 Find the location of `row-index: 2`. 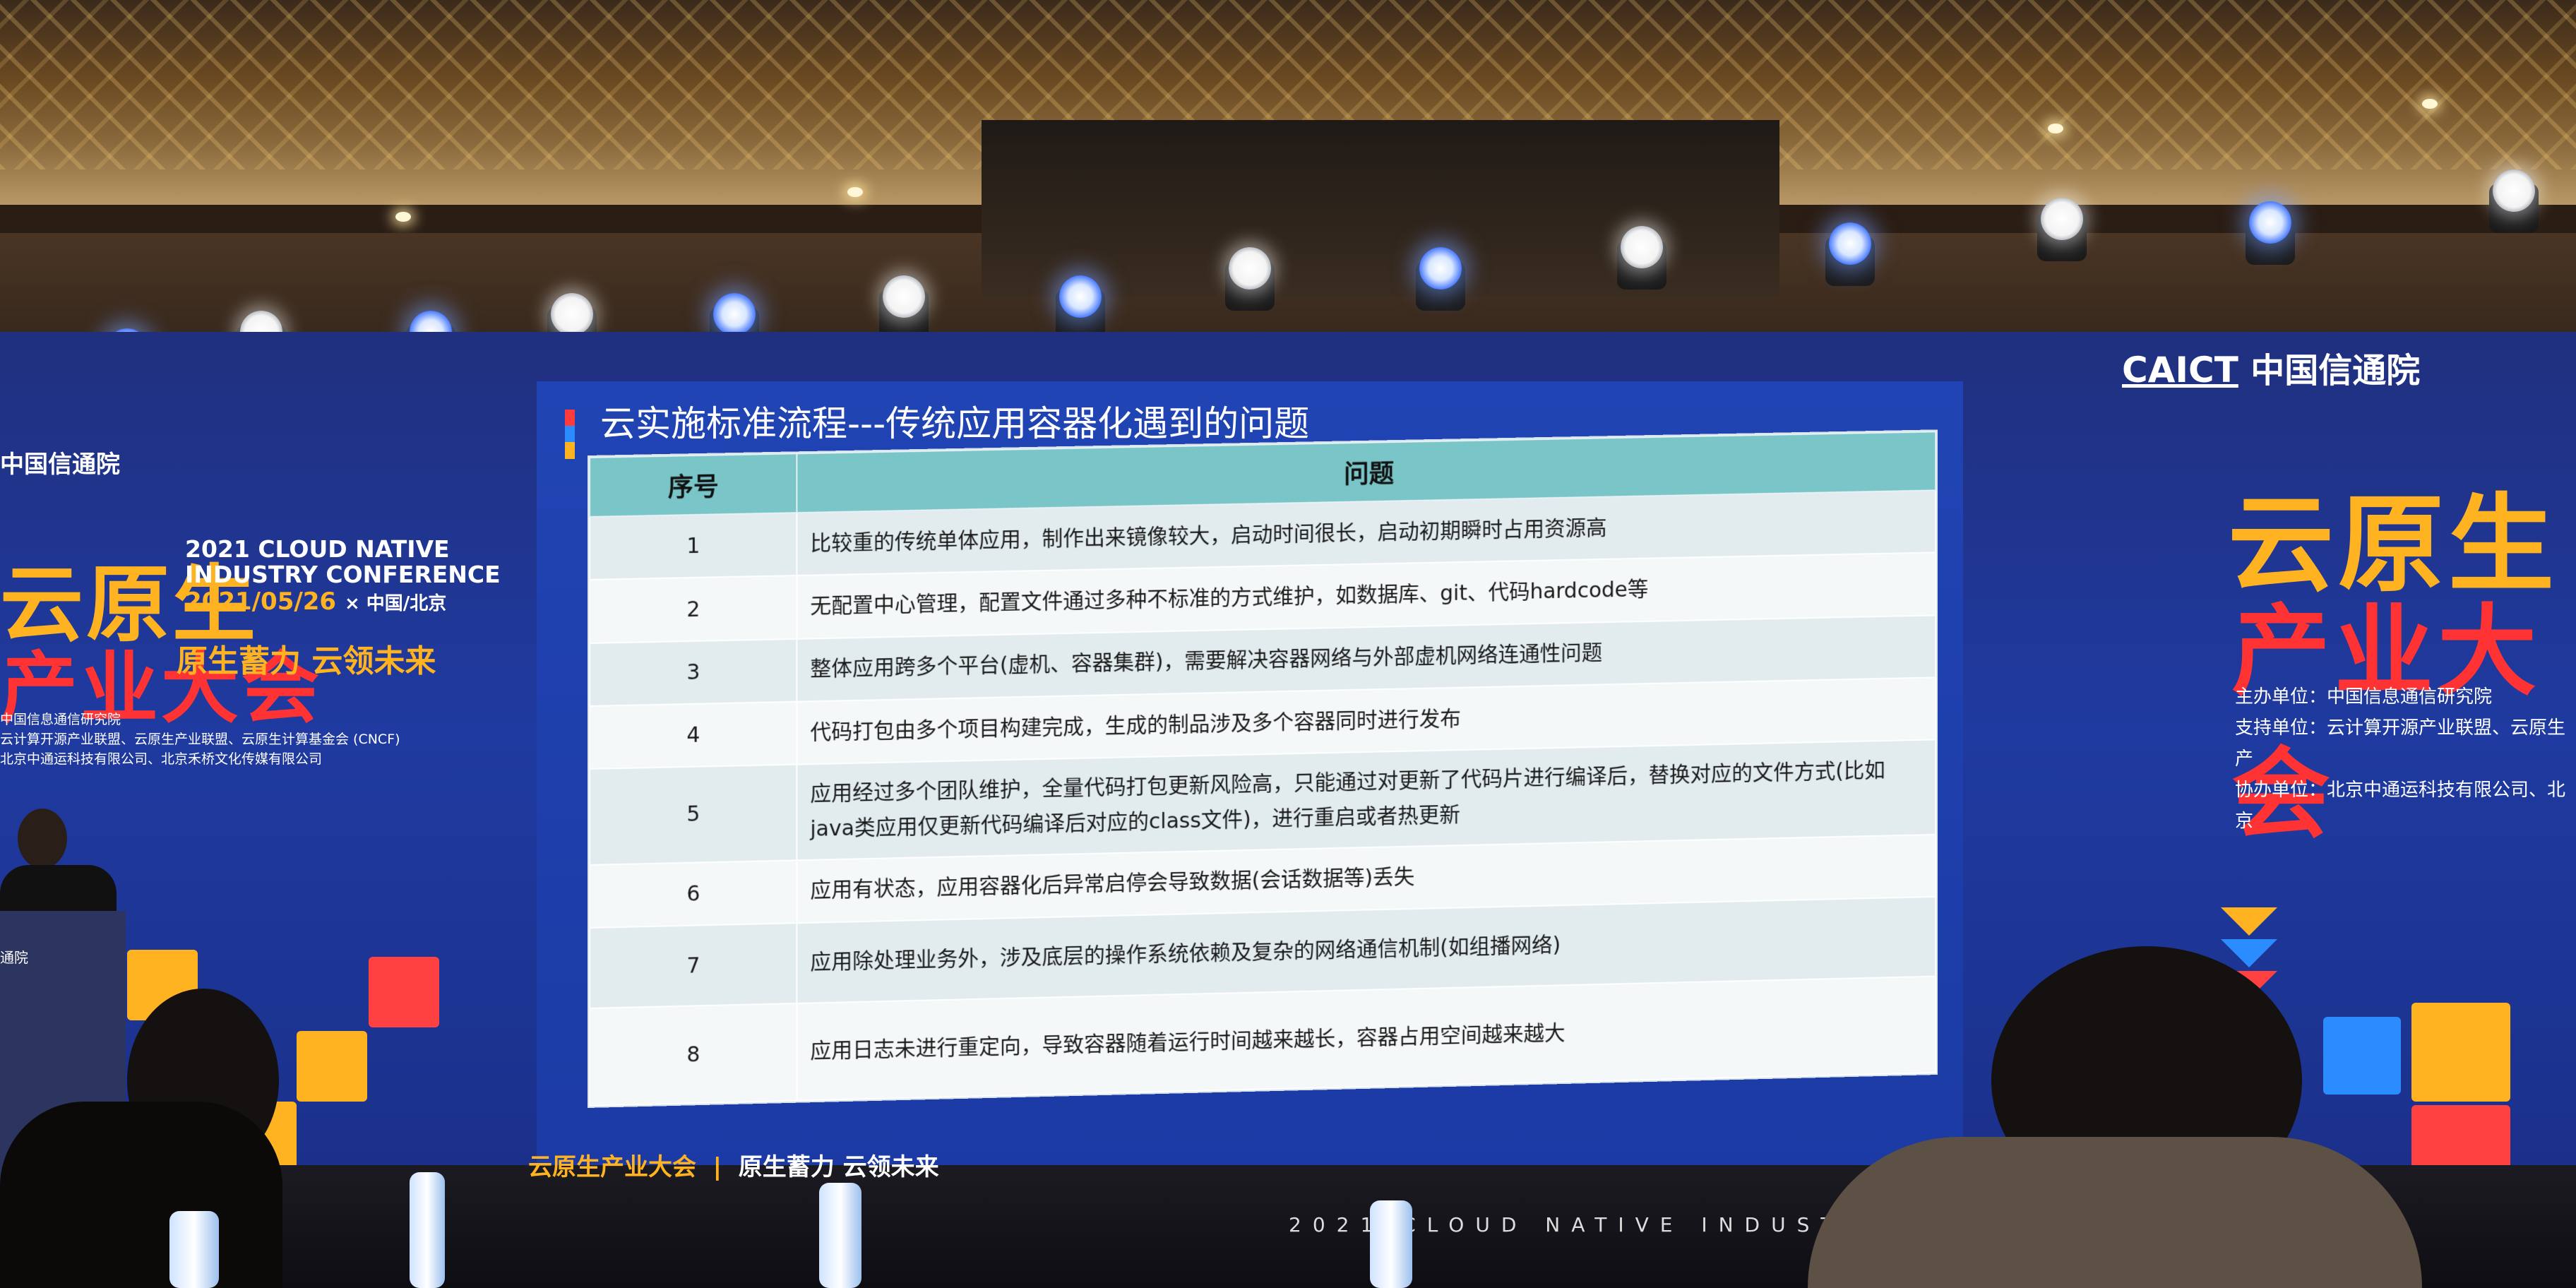

row-index: 2 is located at coordinates (693, 609).